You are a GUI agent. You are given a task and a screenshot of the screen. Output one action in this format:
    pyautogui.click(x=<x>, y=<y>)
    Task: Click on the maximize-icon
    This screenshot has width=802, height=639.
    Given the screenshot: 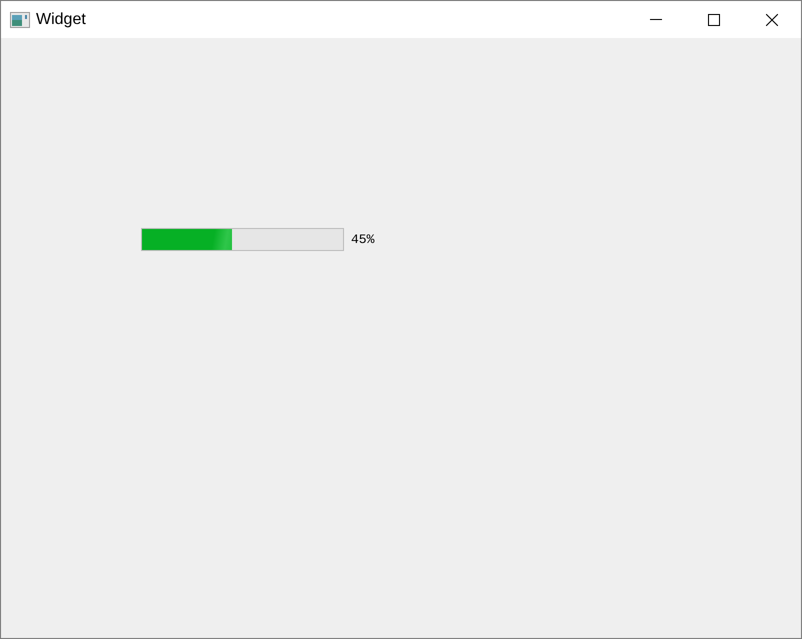 What is the action you would take?
    pyautogui.click(x=714, y=20)
    